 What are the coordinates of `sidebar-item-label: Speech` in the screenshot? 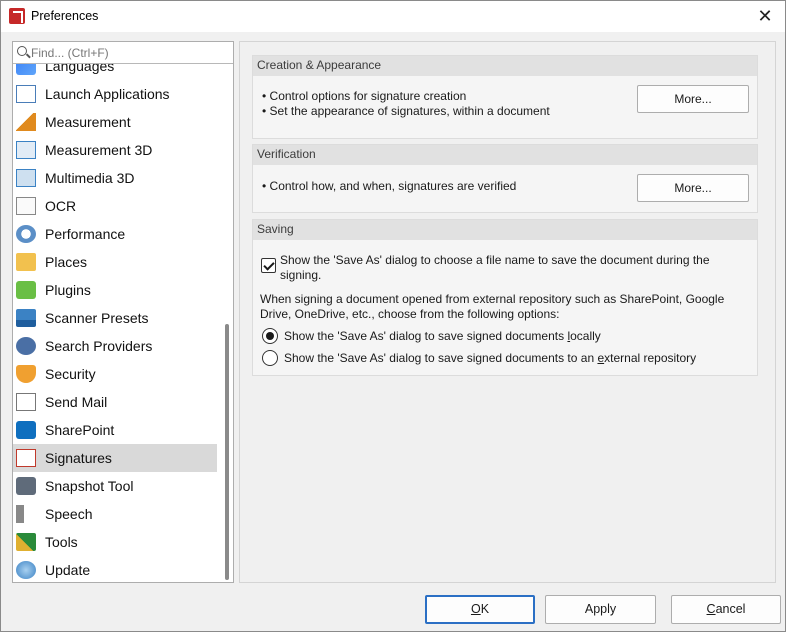 It's located at (69, 514).